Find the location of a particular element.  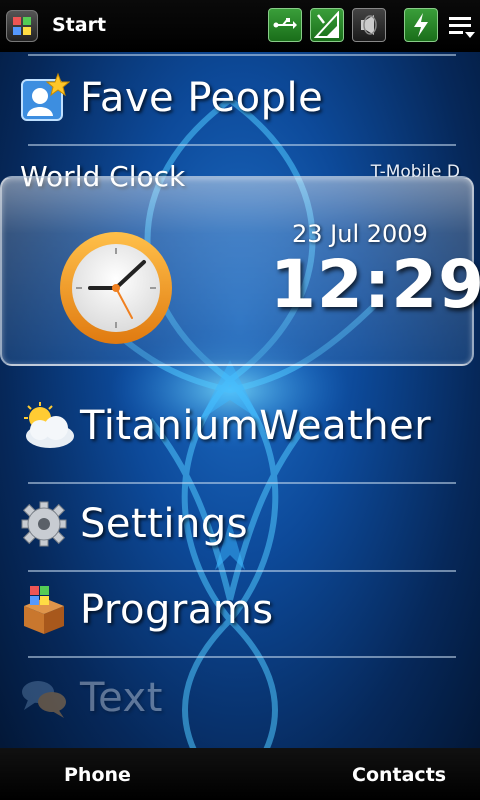

start-label: Start is located at coordinates (79, 25).